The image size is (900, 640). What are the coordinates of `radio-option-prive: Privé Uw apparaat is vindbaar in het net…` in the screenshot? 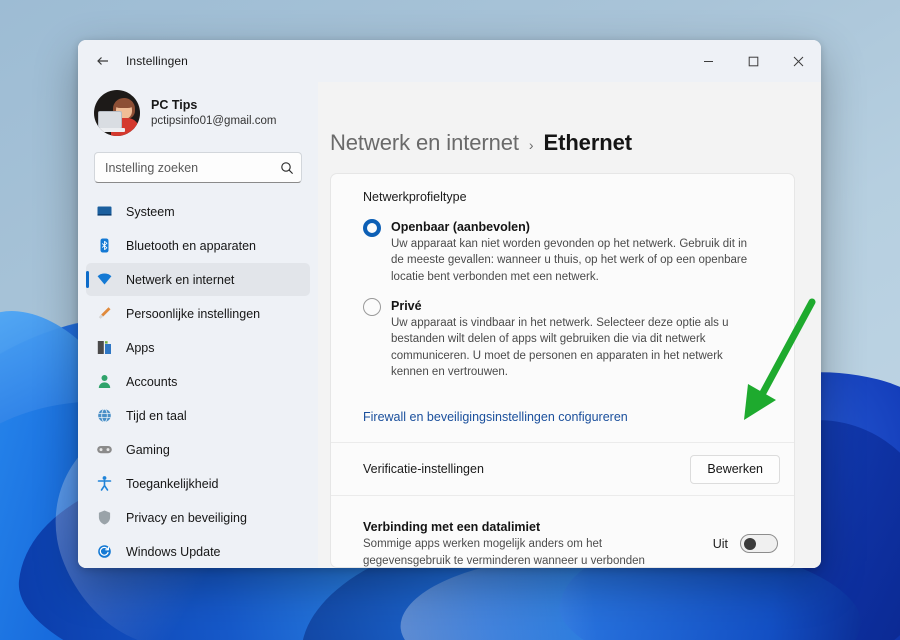 It's located at (562, 339).